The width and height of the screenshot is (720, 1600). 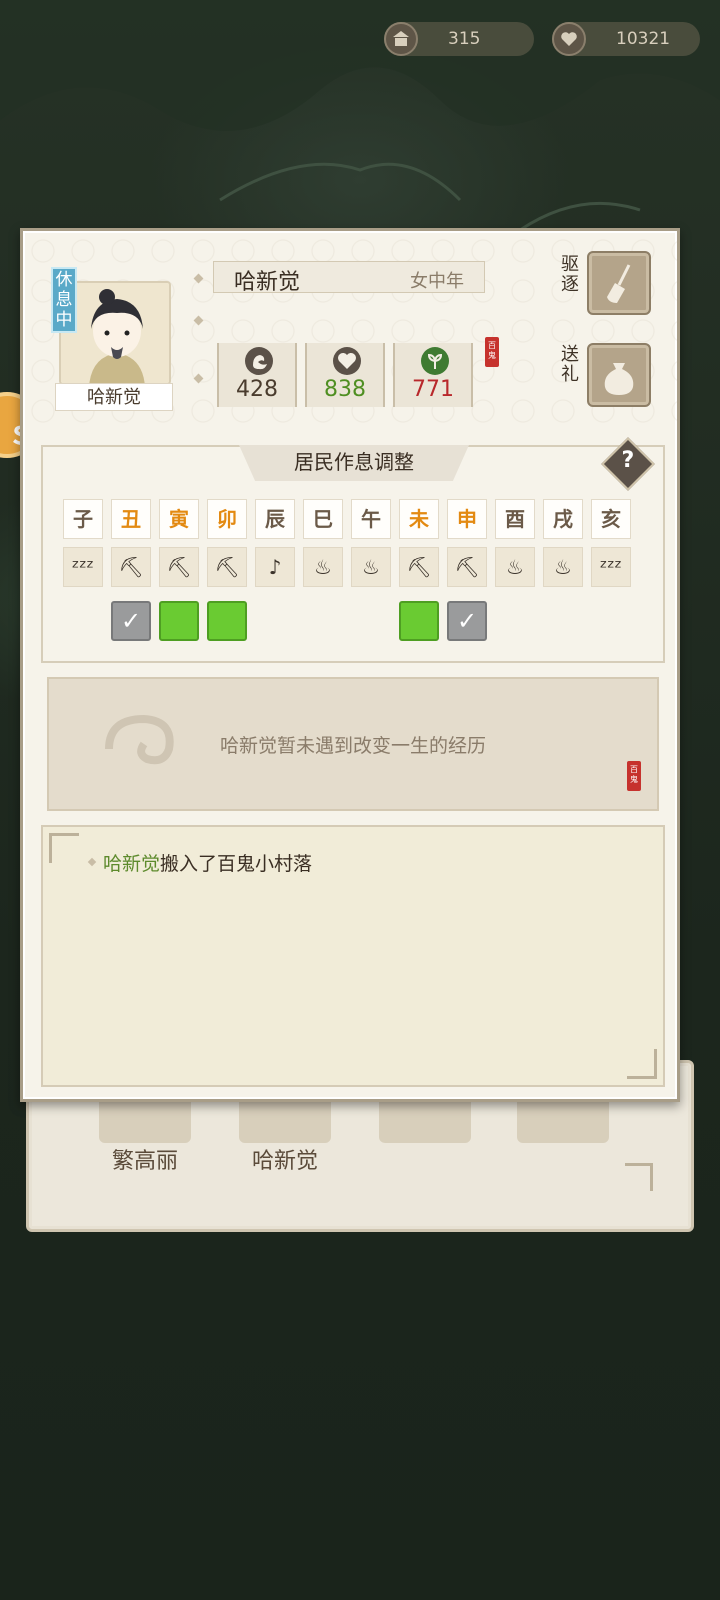 I want to click on portrait-icon, so click(x=115, y=333).